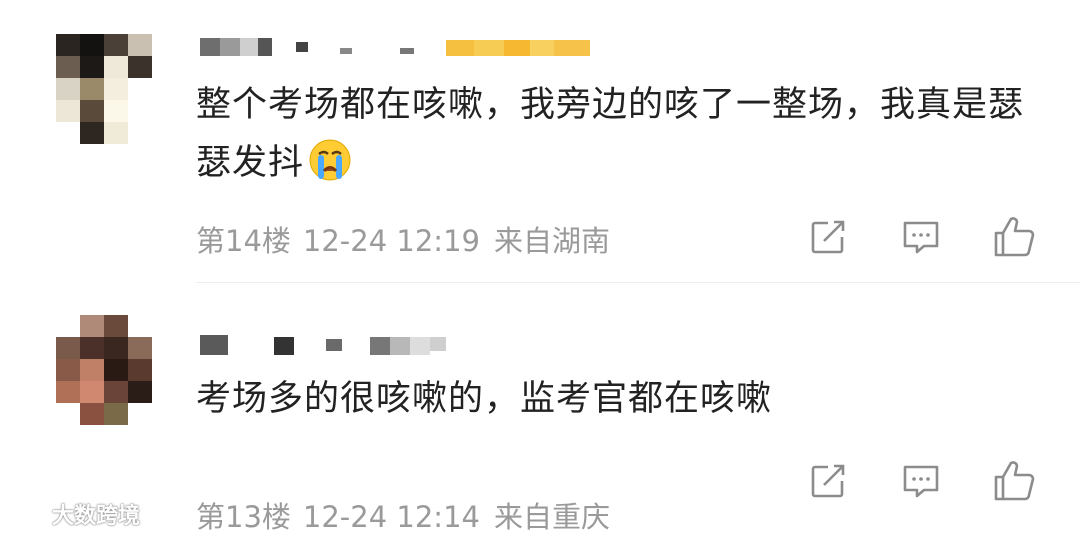 Image resolution: width=1080 pixels, height=536 pixels. What do you see at coordinates (391, 517) in the screenshot?
I see `comment-datetime: 12-24 12:14` at bounding box center [391, 517].